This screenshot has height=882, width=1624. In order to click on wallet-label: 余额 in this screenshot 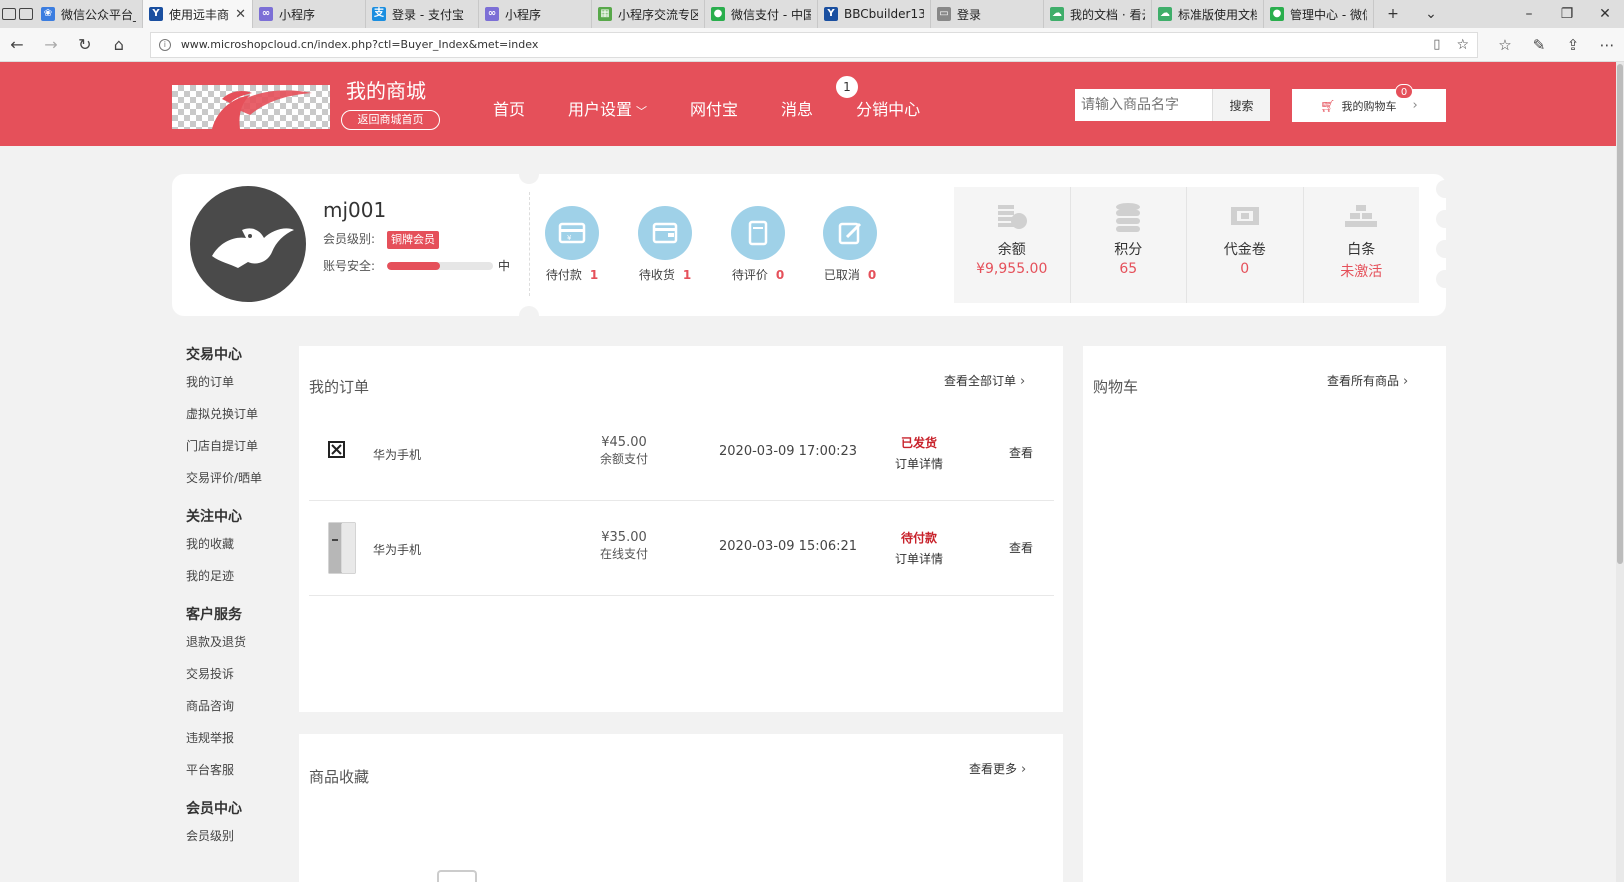, I will do `click(1011, 250)`.